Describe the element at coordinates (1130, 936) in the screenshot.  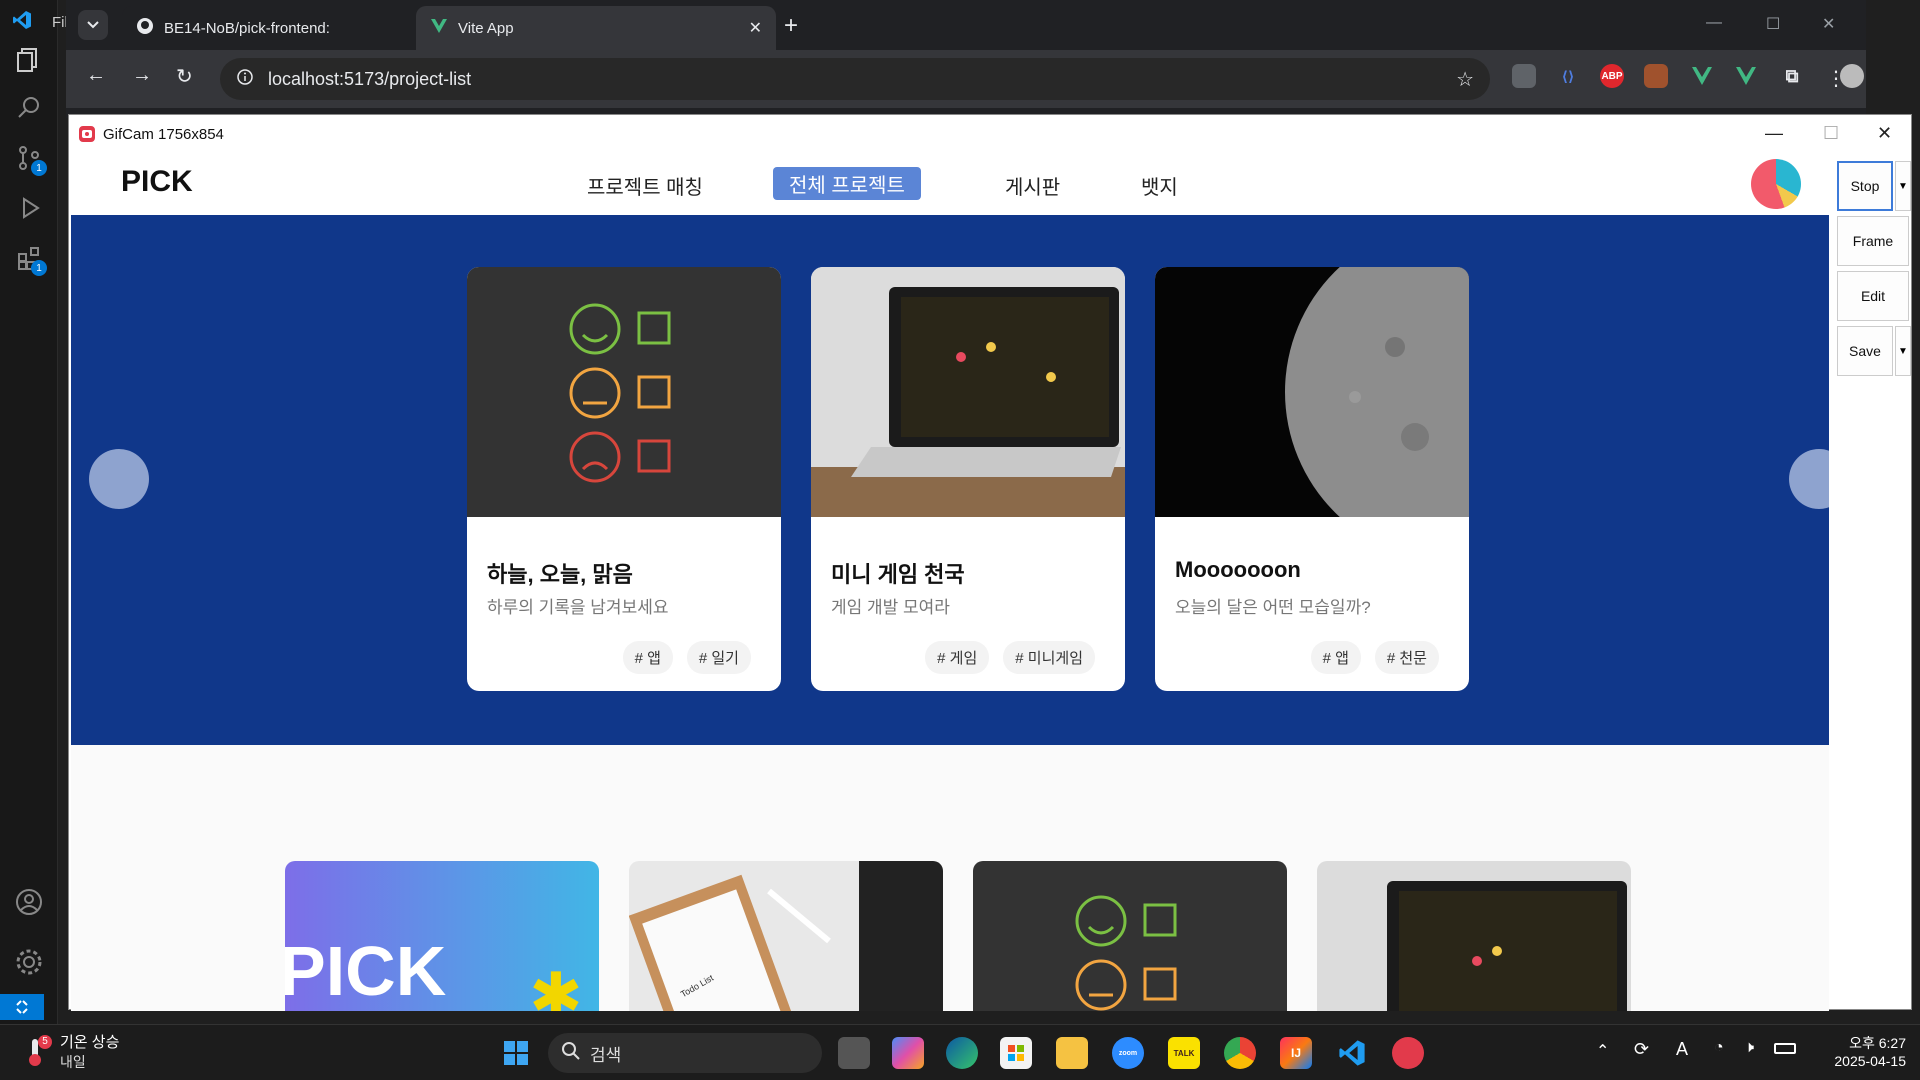
I see `project-card-chalkboard` at that location.